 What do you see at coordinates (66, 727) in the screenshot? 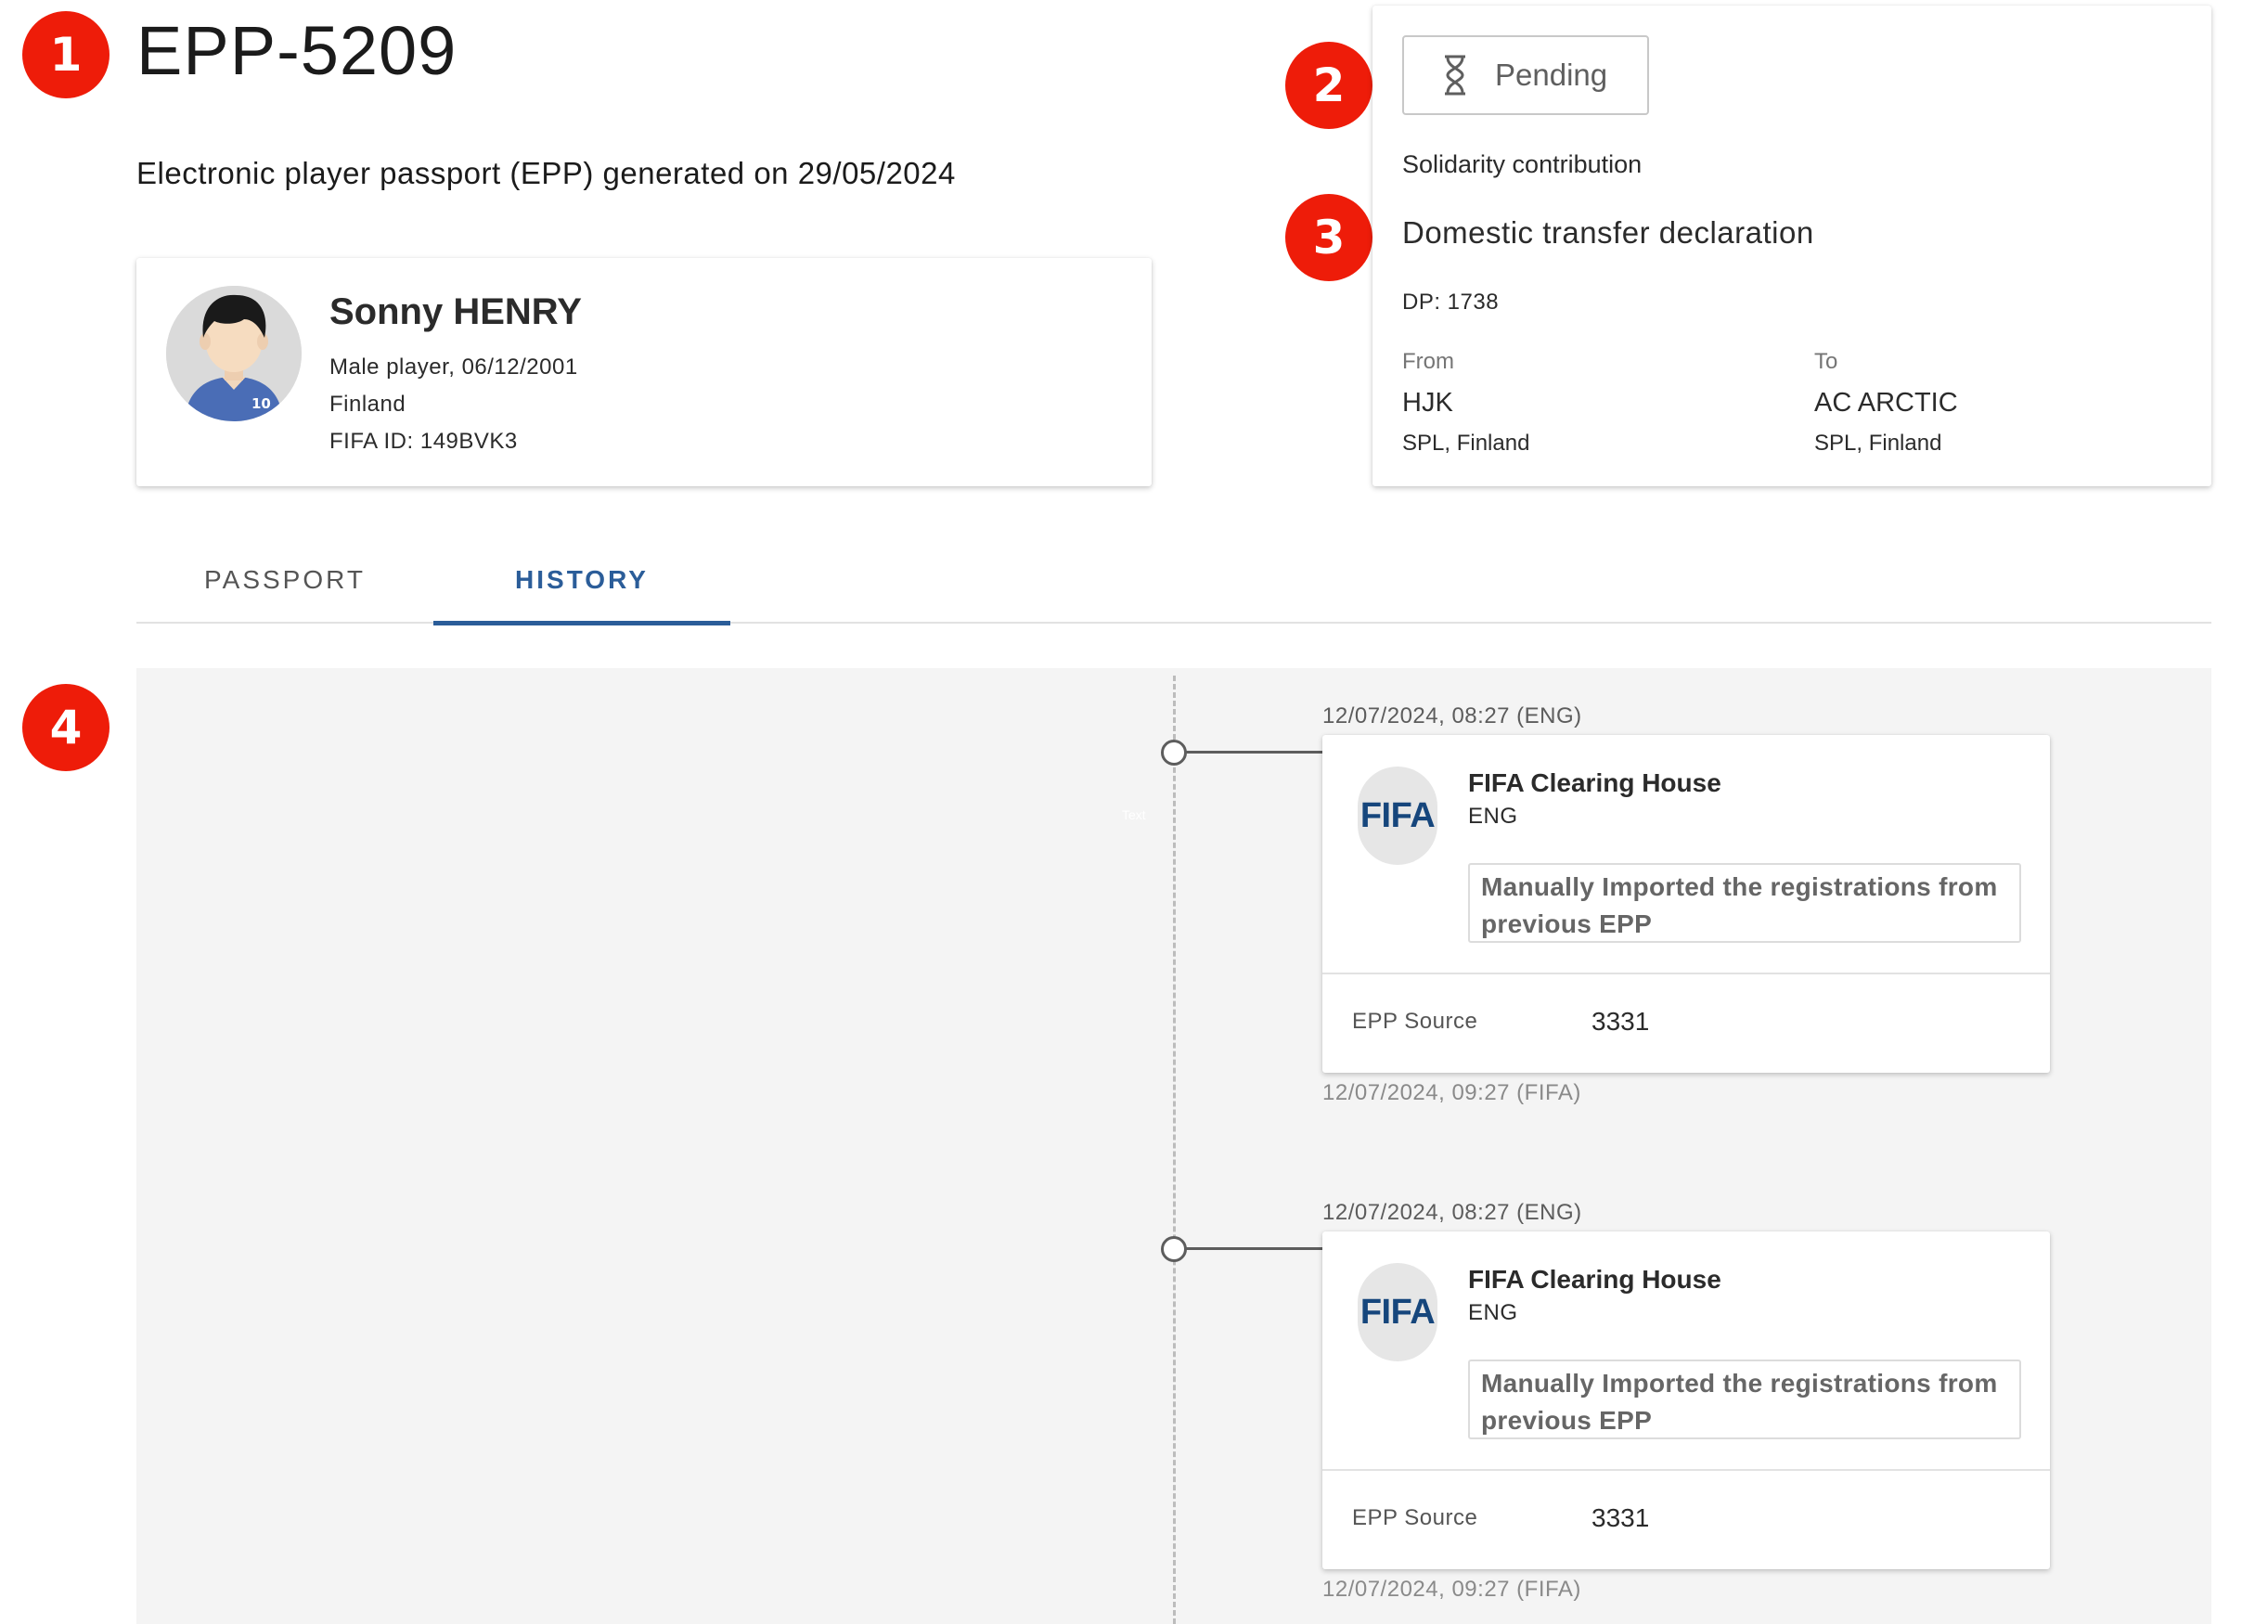
I see `annotation-badge-4: 4` at bounding box center [66, 727].